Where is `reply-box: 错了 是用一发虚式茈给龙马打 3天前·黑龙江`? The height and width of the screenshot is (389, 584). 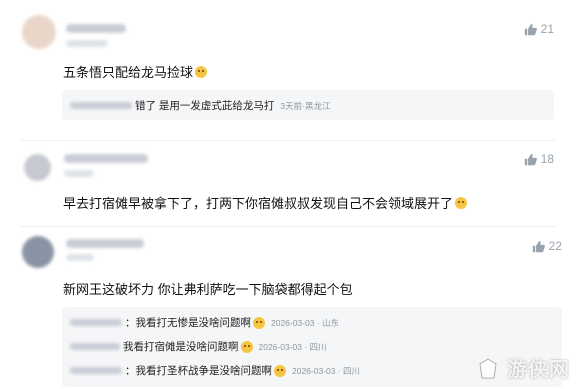 reply-box: 错了 是用一发虚式茈给龙马打 3天前·黑龙江 is located at coordinates (308, 105).